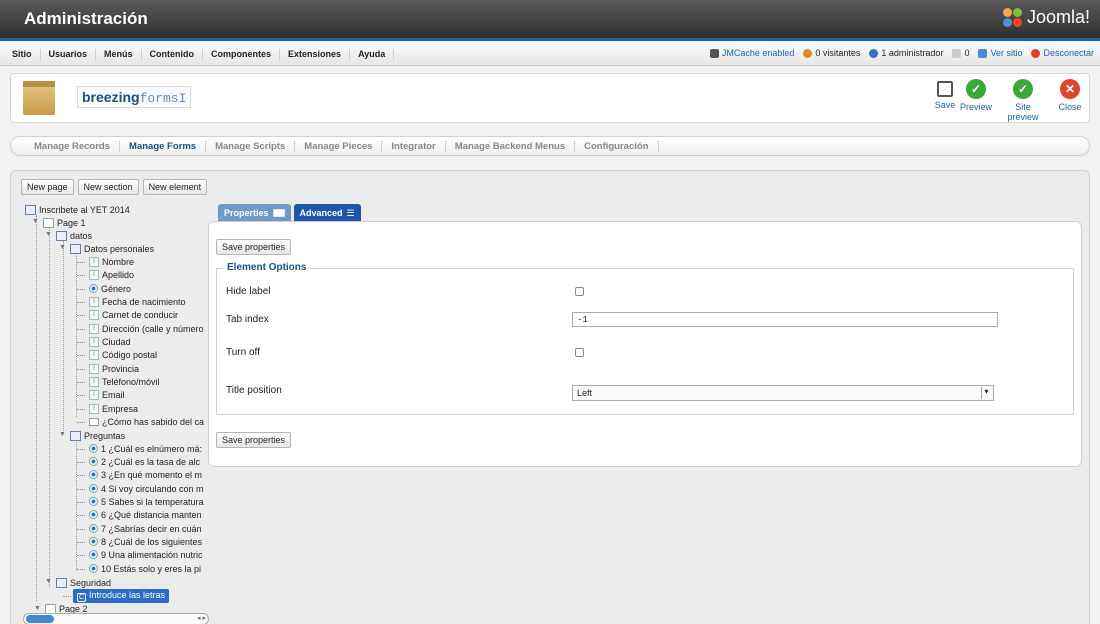 The height and width of the screenshot is (624, 1100). Describe the element at coordinates (976, 95) in the screenshot. I see `preview-button: ✓ Preview` at that location.